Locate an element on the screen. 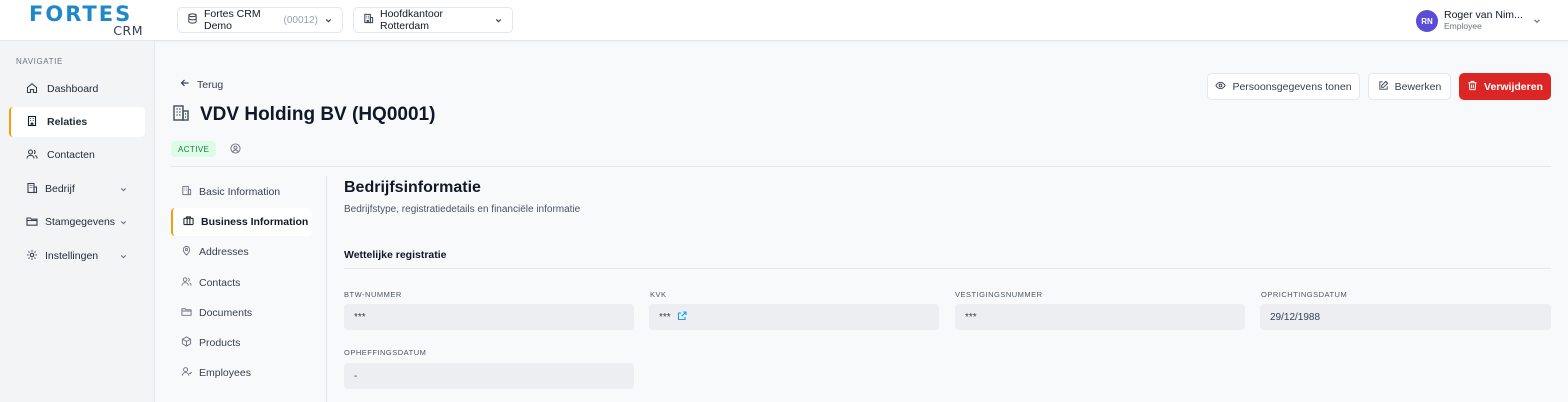  section-label: Products is located at coordinates (220, 343).